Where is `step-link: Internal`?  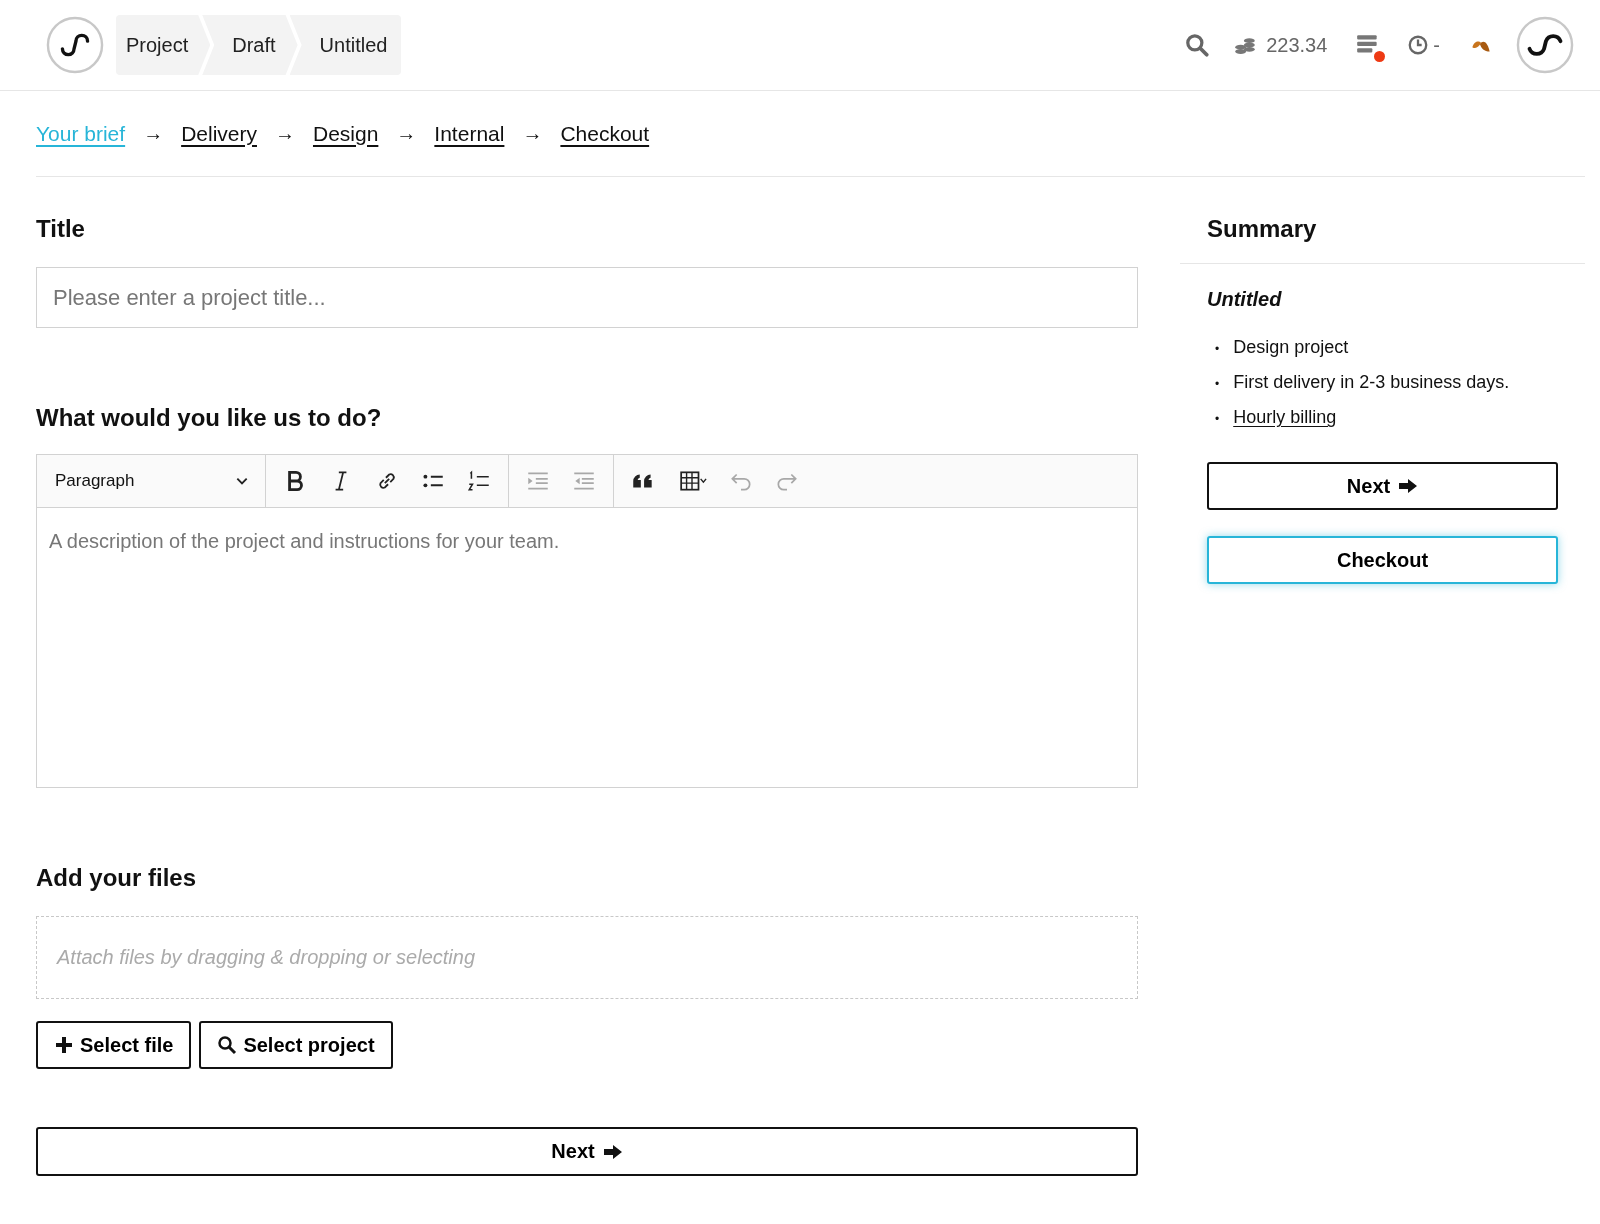 step-link: Internal is located at coordinates (469, 133).